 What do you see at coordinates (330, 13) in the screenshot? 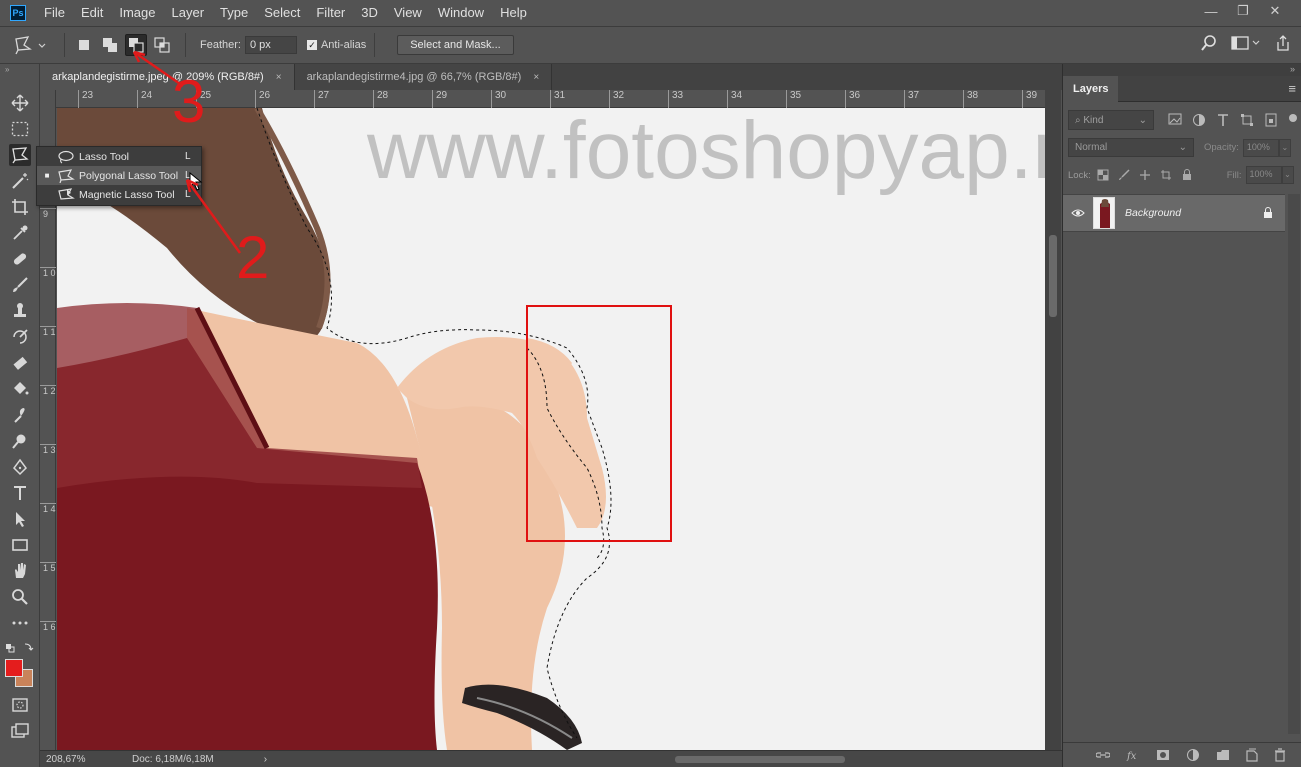
I see `menu-filter: Filter` at bounding box center [330, 13].